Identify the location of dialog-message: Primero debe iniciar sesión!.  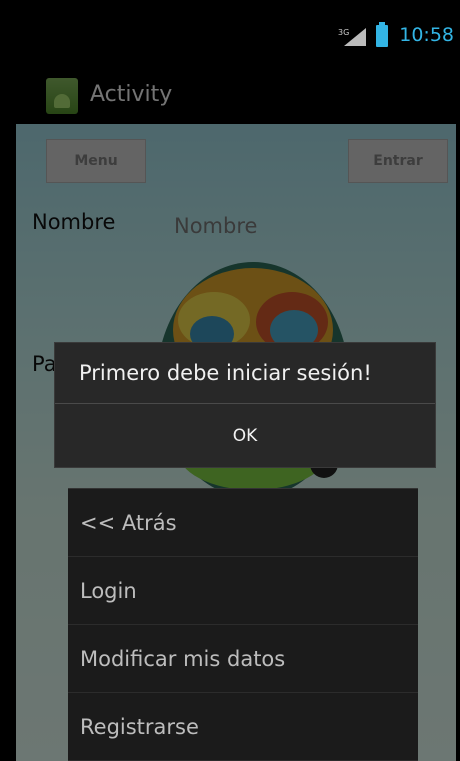
(225, 373).